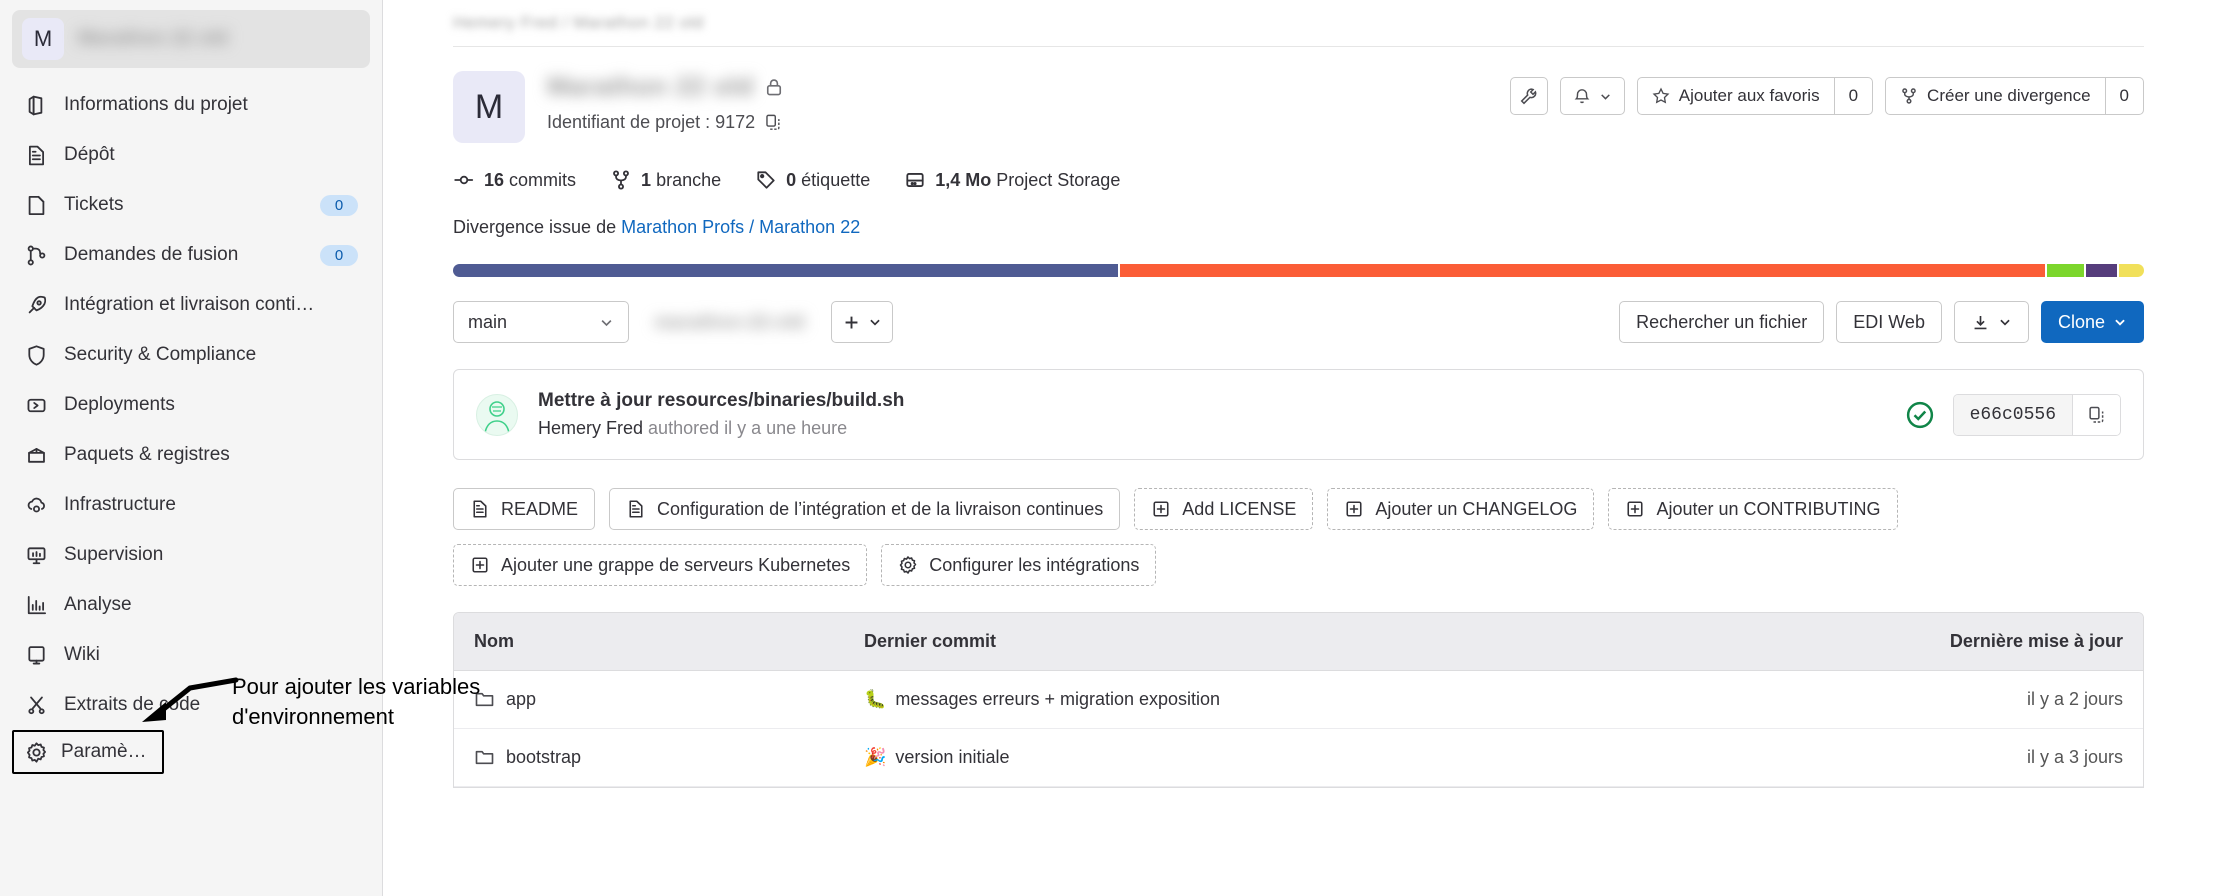  Describe the element at coordinates (36, 205) in the screenshot. I see `issues-icon` at that location.